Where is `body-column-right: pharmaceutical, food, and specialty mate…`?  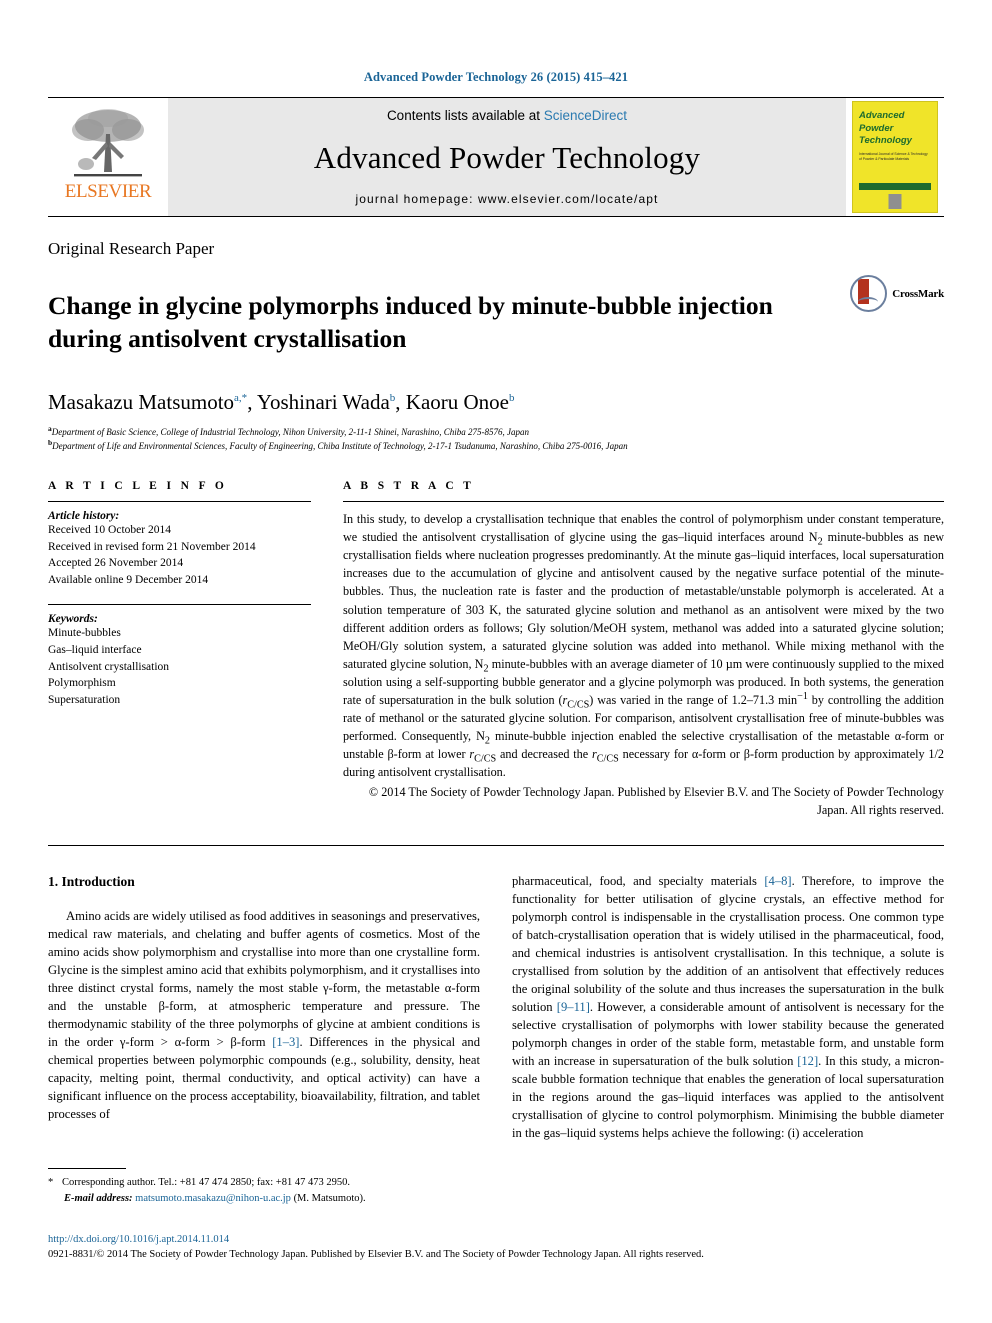
body-column-right: pharmaceutical, food, and specialty mate… is located at coordinates (728, 1007).